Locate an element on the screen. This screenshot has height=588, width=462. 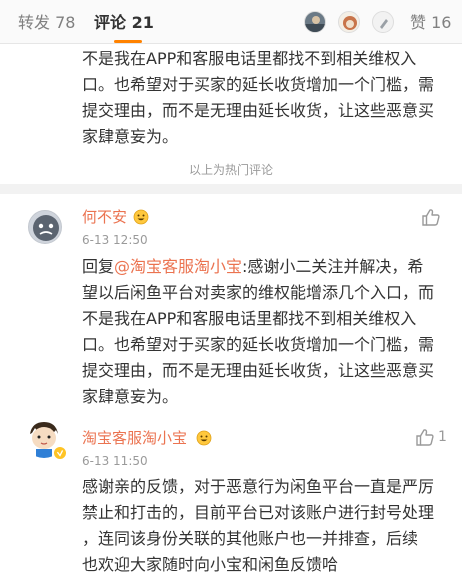
like-count: 1 is located at coordinates (442, 437).